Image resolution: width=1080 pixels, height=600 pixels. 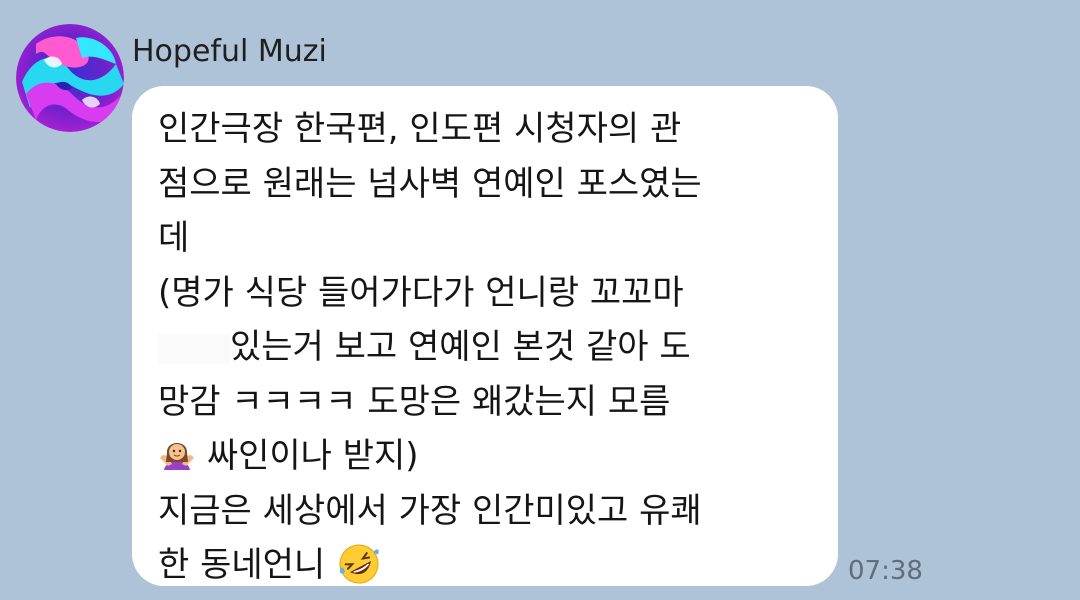 I want to click on message-line-text: 있는거 보고 연예인 본것 같아 도, so click(x=460, y=347).